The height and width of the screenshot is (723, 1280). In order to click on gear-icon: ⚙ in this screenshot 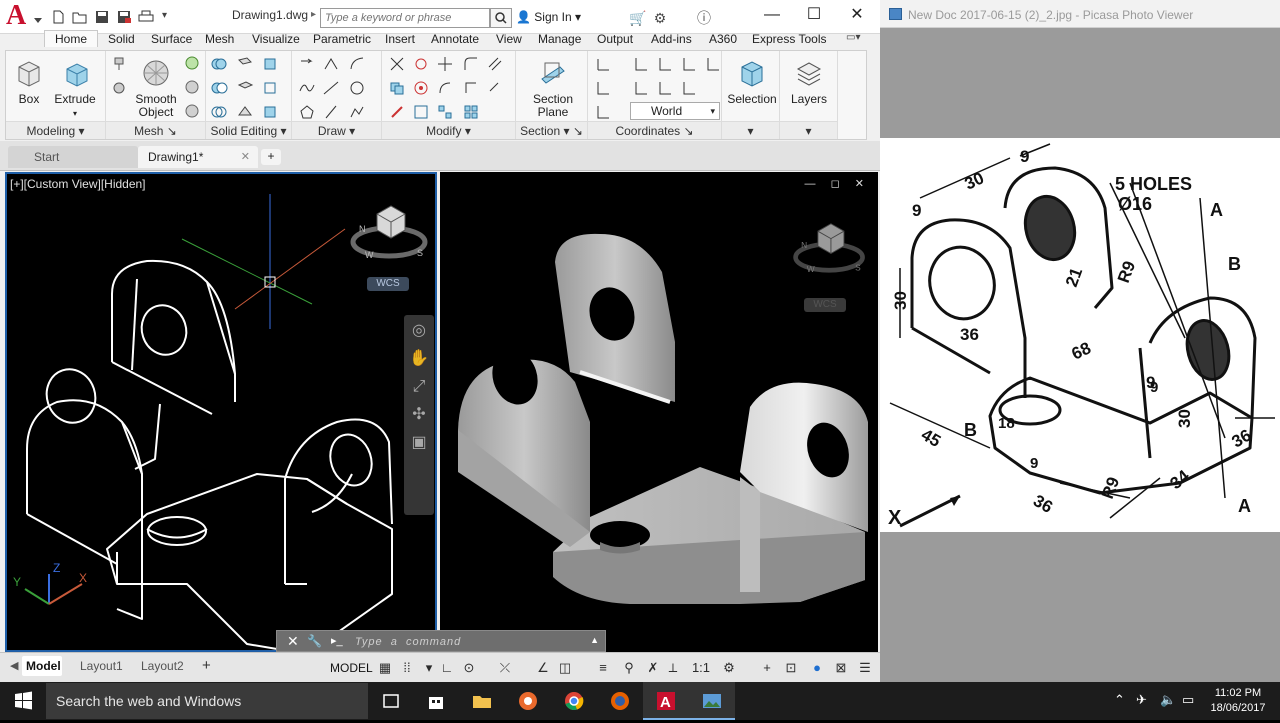, I will do `click(729, 668)`.